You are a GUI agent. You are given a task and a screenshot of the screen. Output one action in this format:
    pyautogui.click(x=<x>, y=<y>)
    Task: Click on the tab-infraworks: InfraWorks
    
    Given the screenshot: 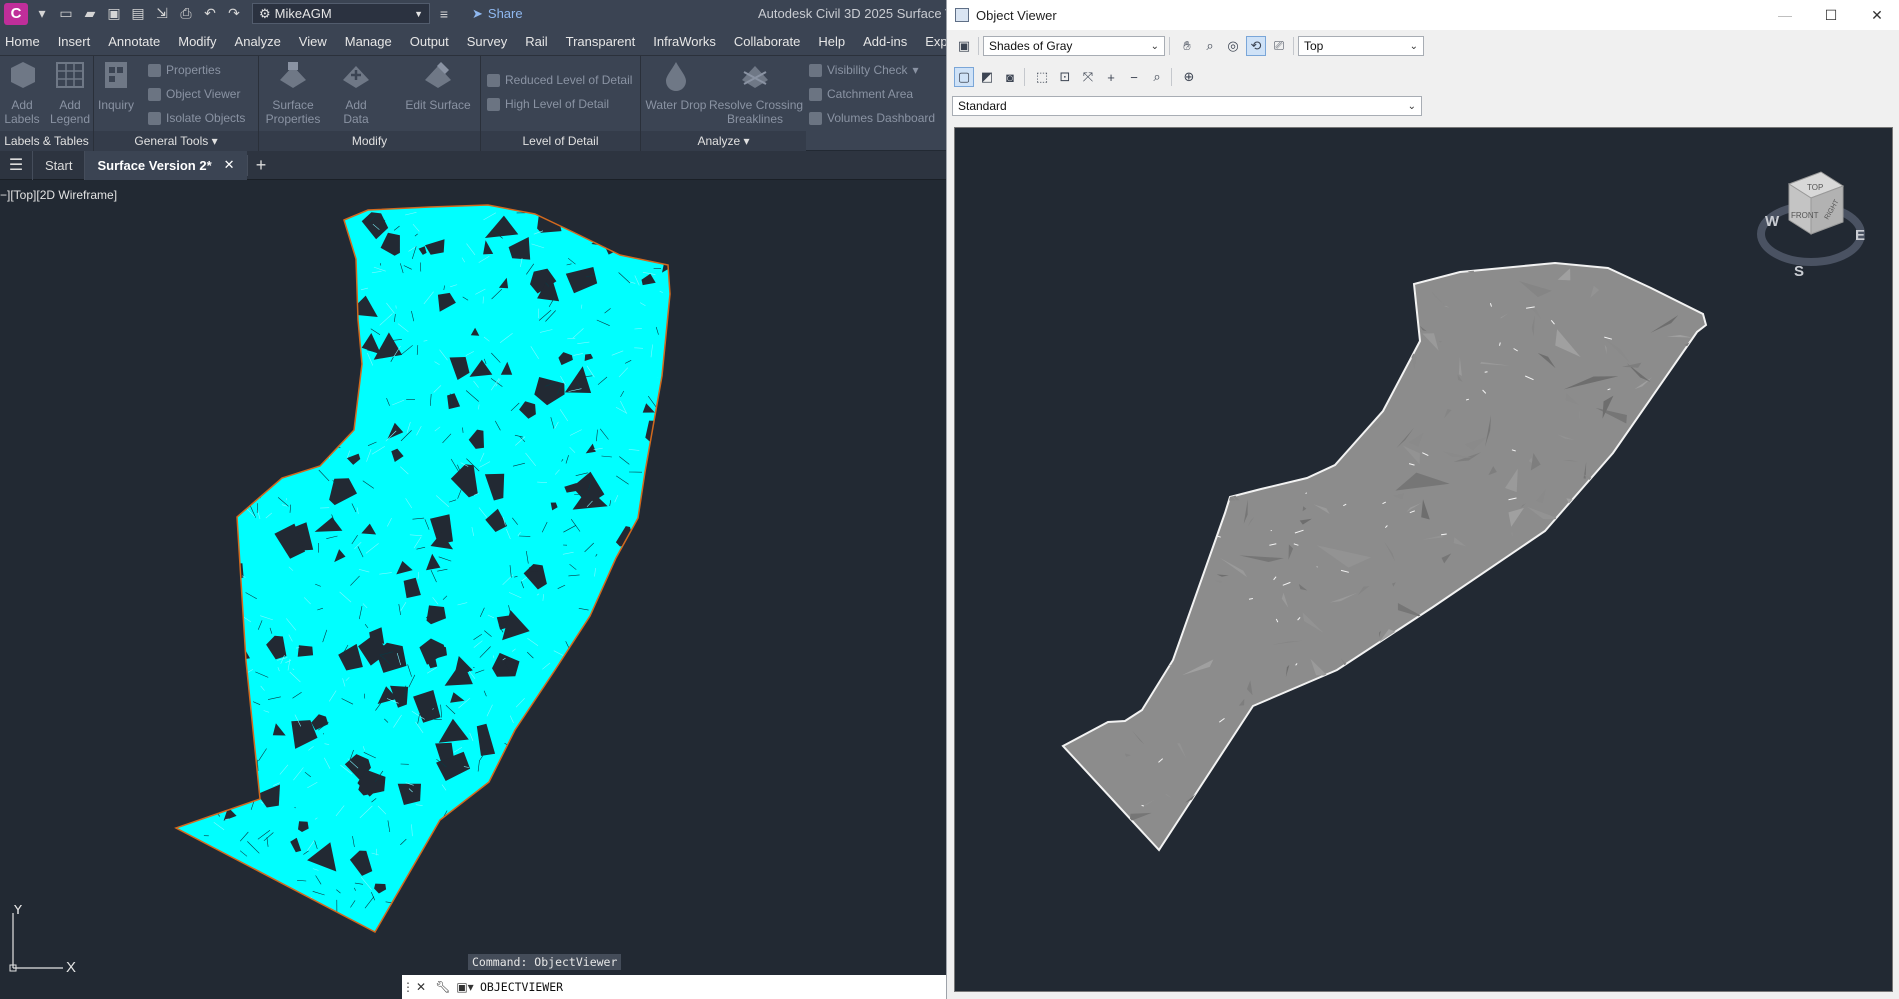 What is the action you would take?
    pyautogui.click(x=684, y=41)
    